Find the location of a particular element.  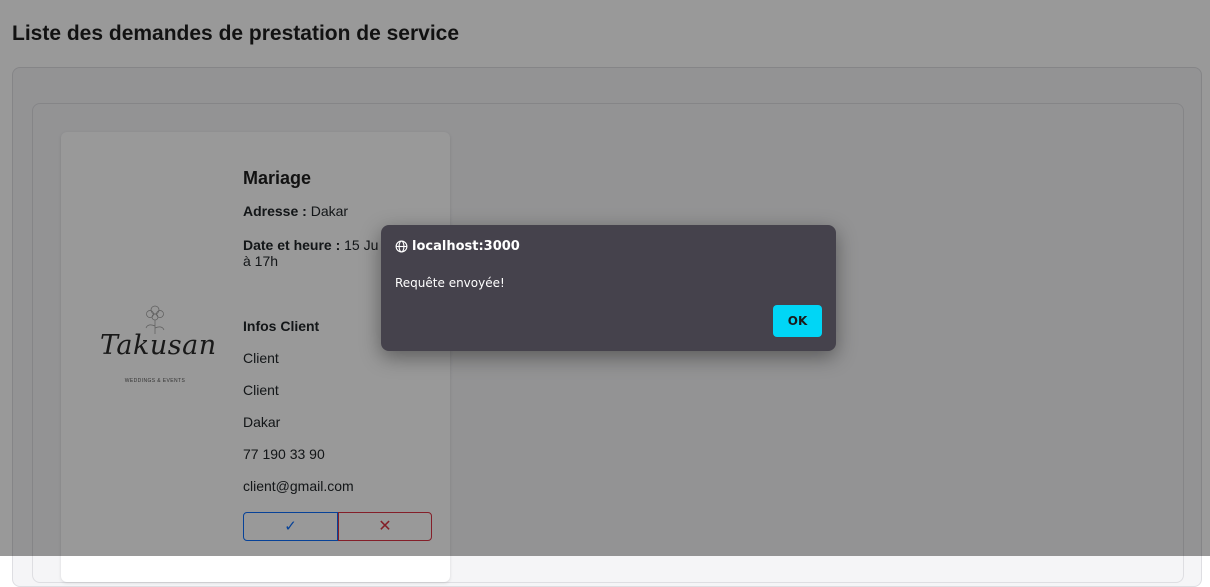

dialog-origin: localhost:3000 is located at coordinates (457, 246).